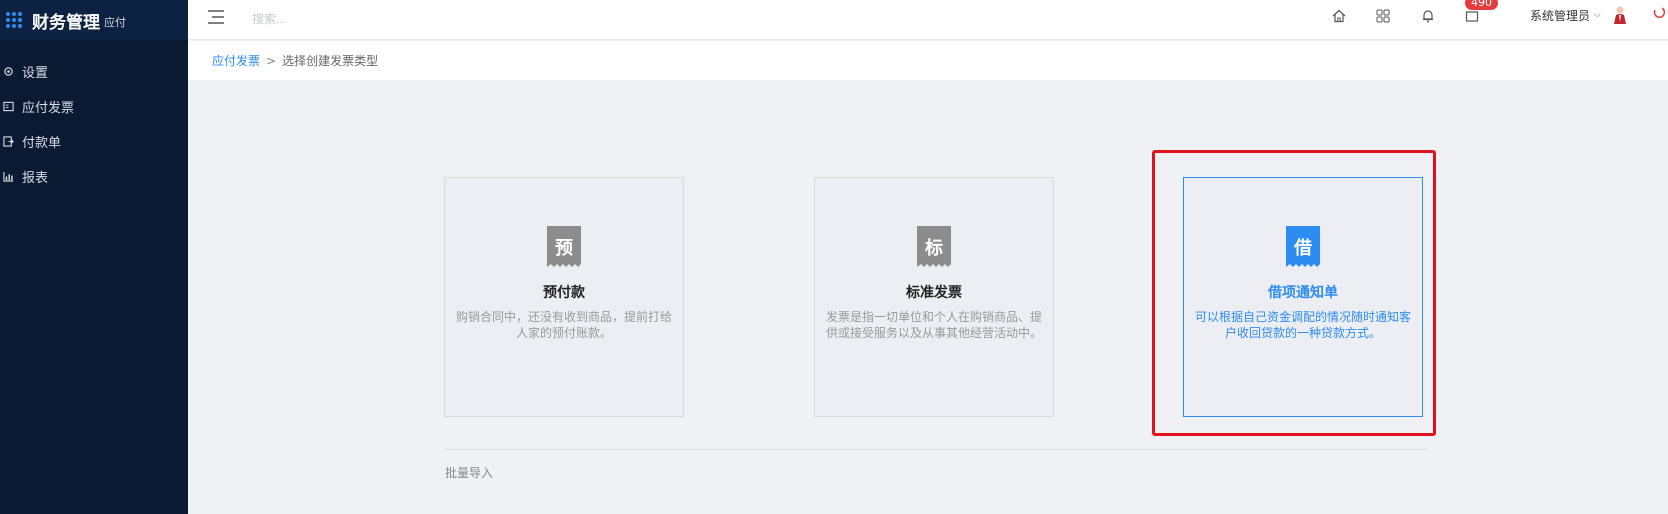  What do you see at coordinates (1302, 325) in the screenshot?
I see `card-description: 可以根据自己资金调配的情况随时通知客户收回贷款的一种贷款方式。` at bounding box center [1302, 325].